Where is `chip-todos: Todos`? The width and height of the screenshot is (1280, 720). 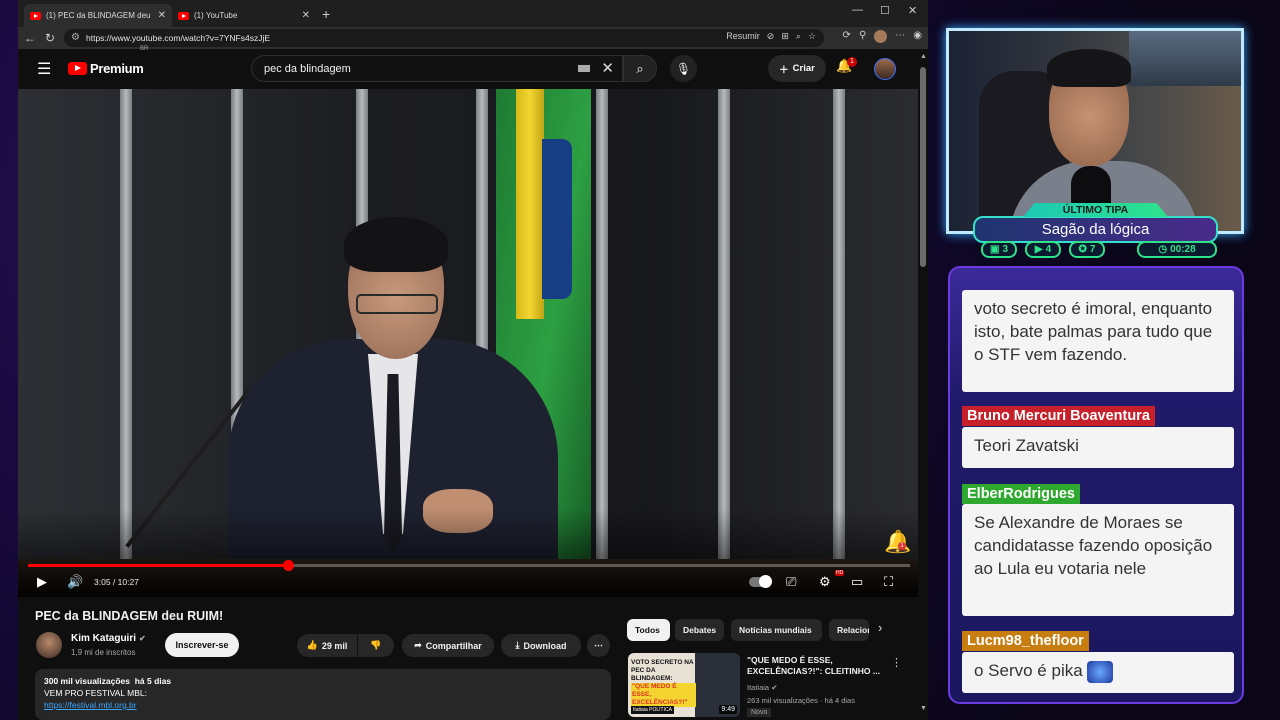 chip-todos: Todos is located at coordinates (648, 630).